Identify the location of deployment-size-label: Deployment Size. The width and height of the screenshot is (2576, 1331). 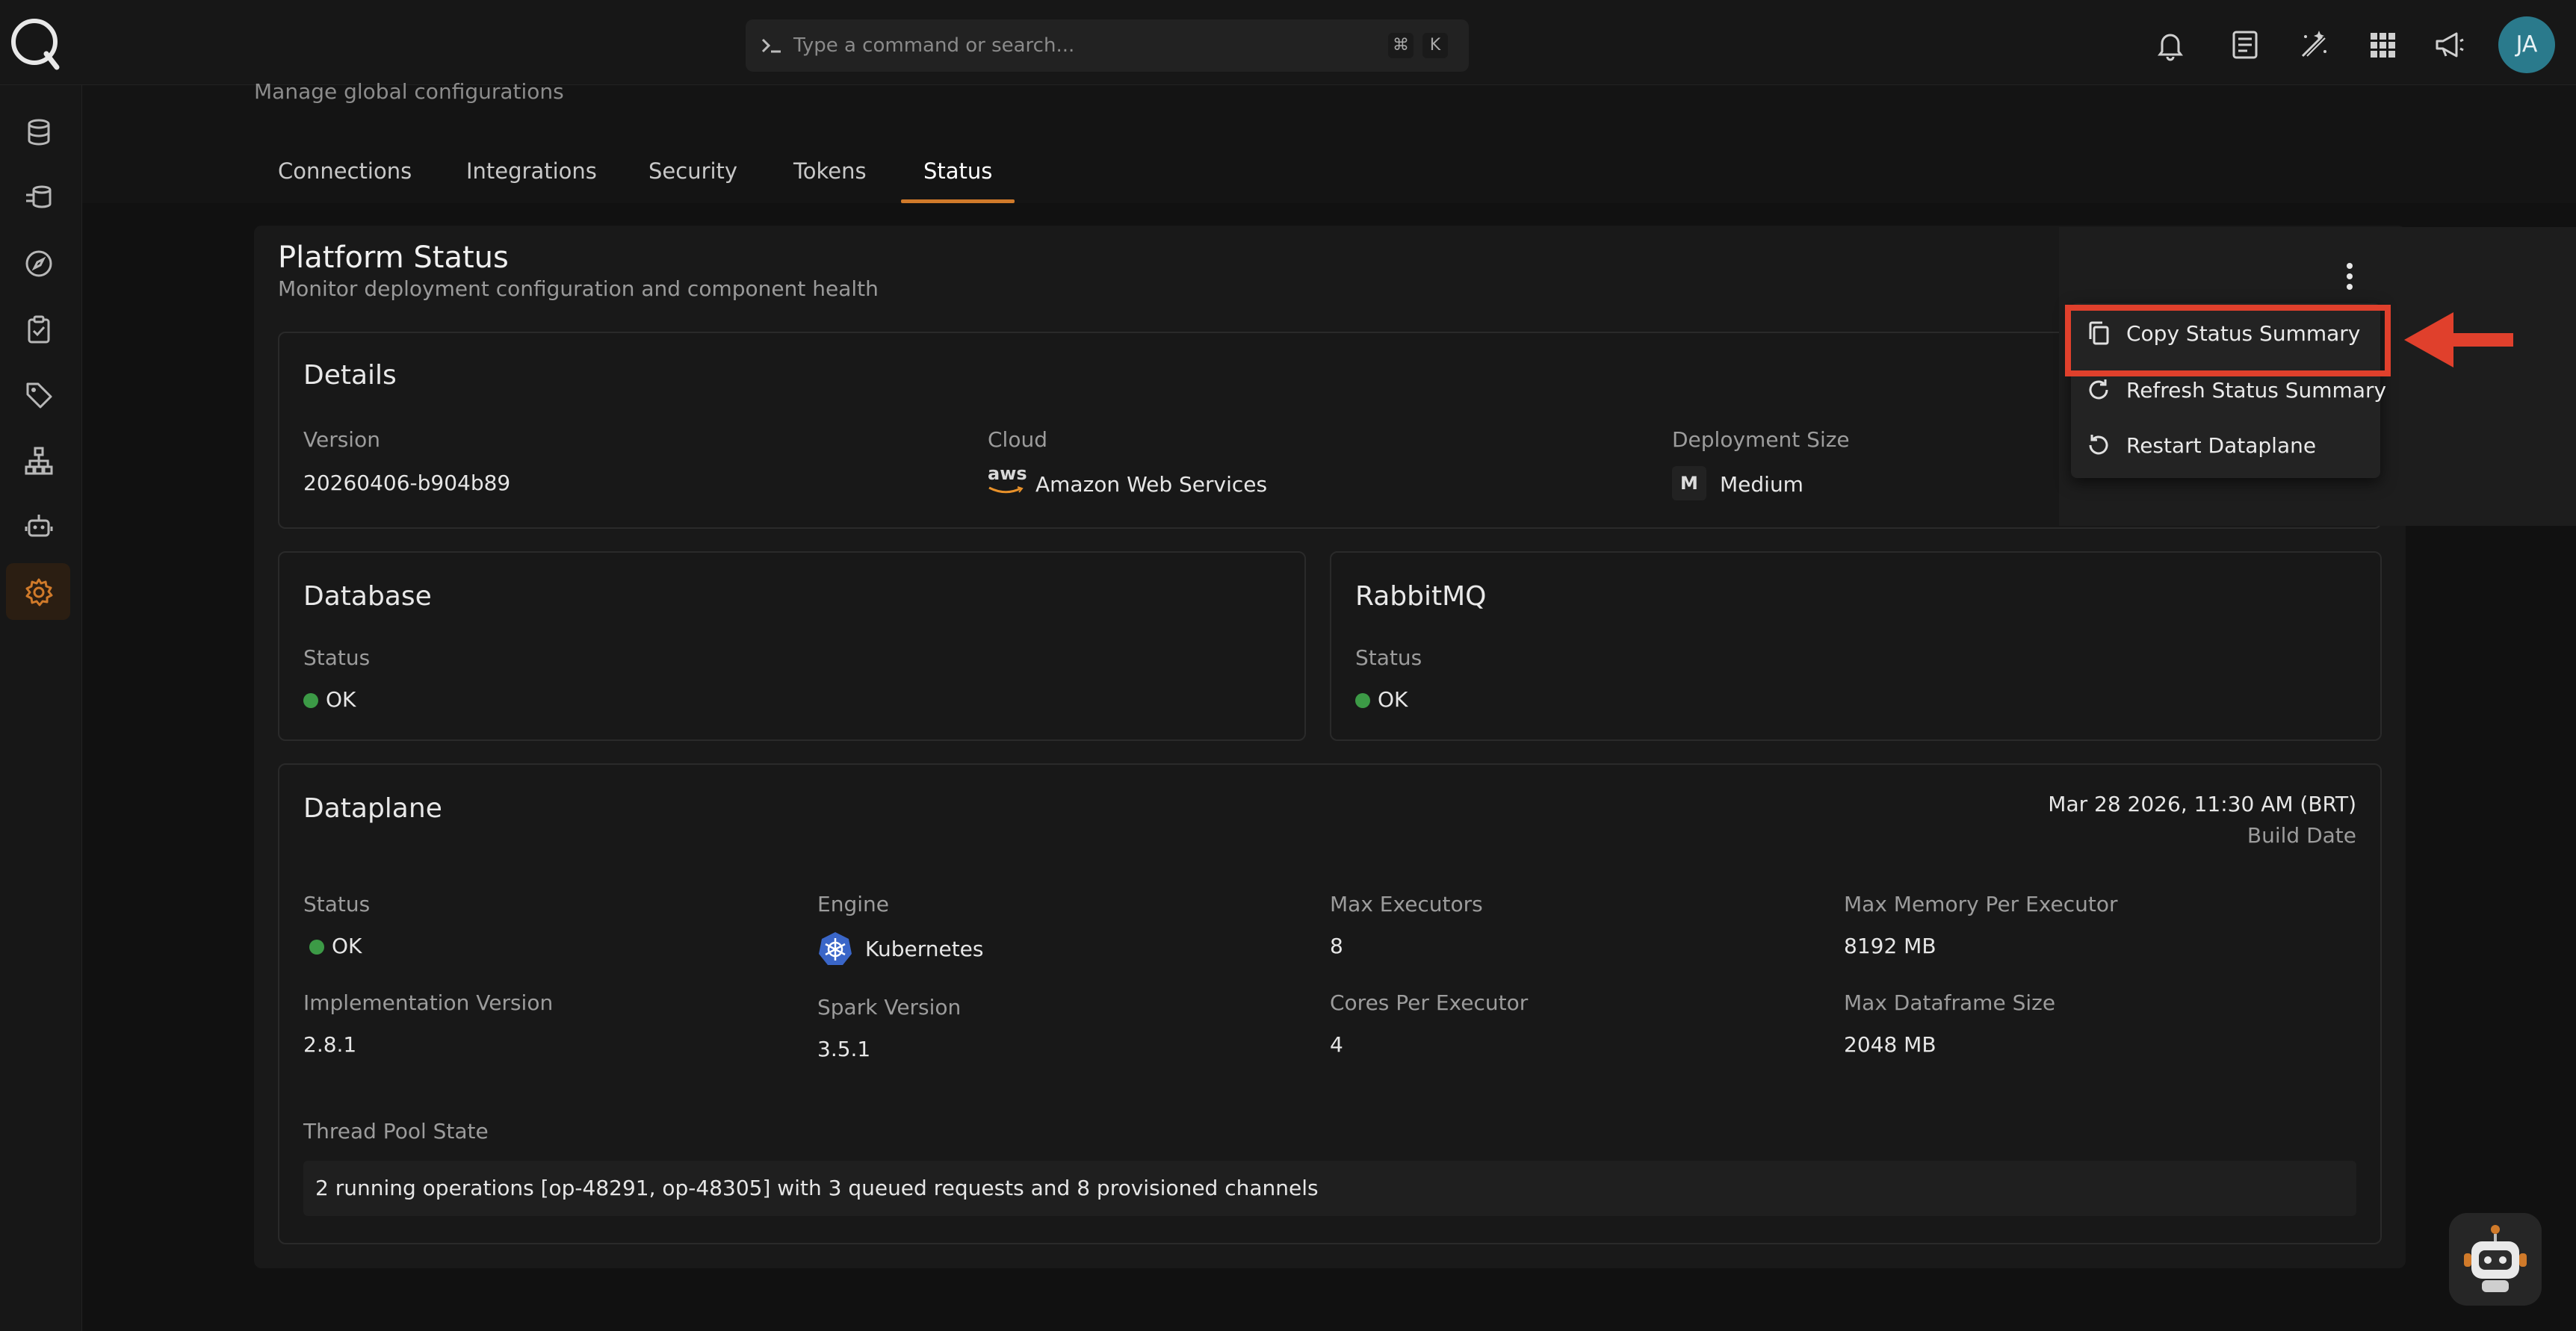
(1761, 439).